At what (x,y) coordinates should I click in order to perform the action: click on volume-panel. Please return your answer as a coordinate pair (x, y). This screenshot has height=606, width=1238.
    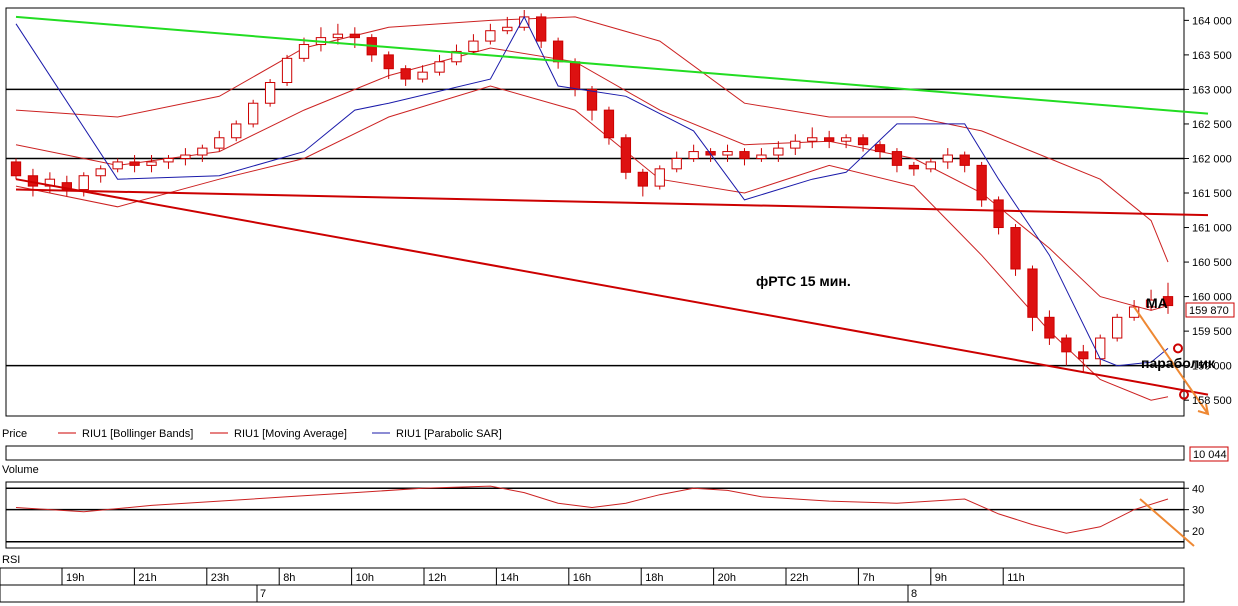
    Looking at the image, I should click on (595, 453).